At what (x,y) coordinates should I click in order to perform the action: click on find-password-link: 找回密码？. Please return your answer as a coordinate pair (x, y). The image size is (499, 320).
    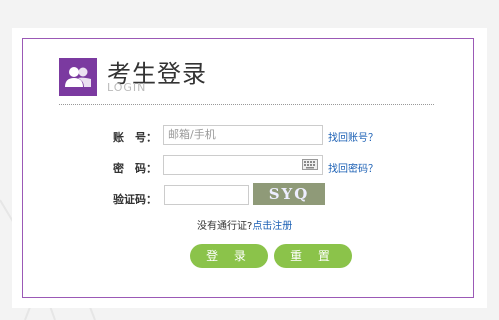
    Looking at the image, I should click on (353, 167).